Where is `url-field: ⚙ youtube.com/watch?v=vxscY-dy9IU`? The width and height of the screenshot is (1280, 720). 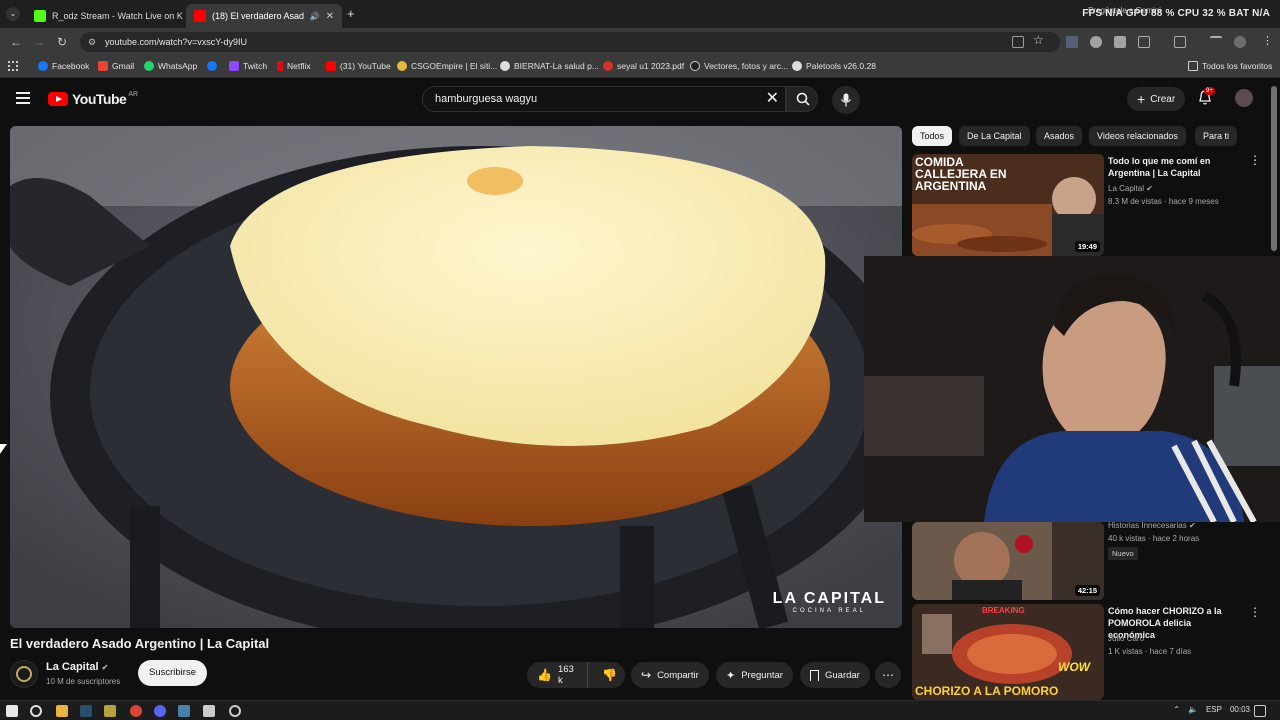 url-field: ⚙ youtube.com/watch?v=vxscY-dy9IU is located at coordinates (570, 42).